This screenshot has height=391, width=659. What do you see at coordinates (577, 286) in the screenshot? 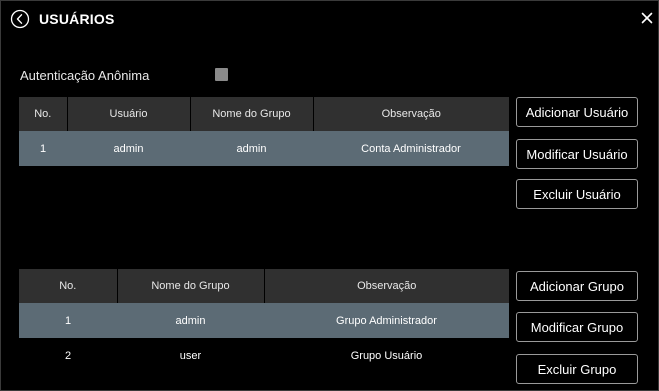
I see `add-group-button: Adicionar Grupo` at bounding box center [577, 286].